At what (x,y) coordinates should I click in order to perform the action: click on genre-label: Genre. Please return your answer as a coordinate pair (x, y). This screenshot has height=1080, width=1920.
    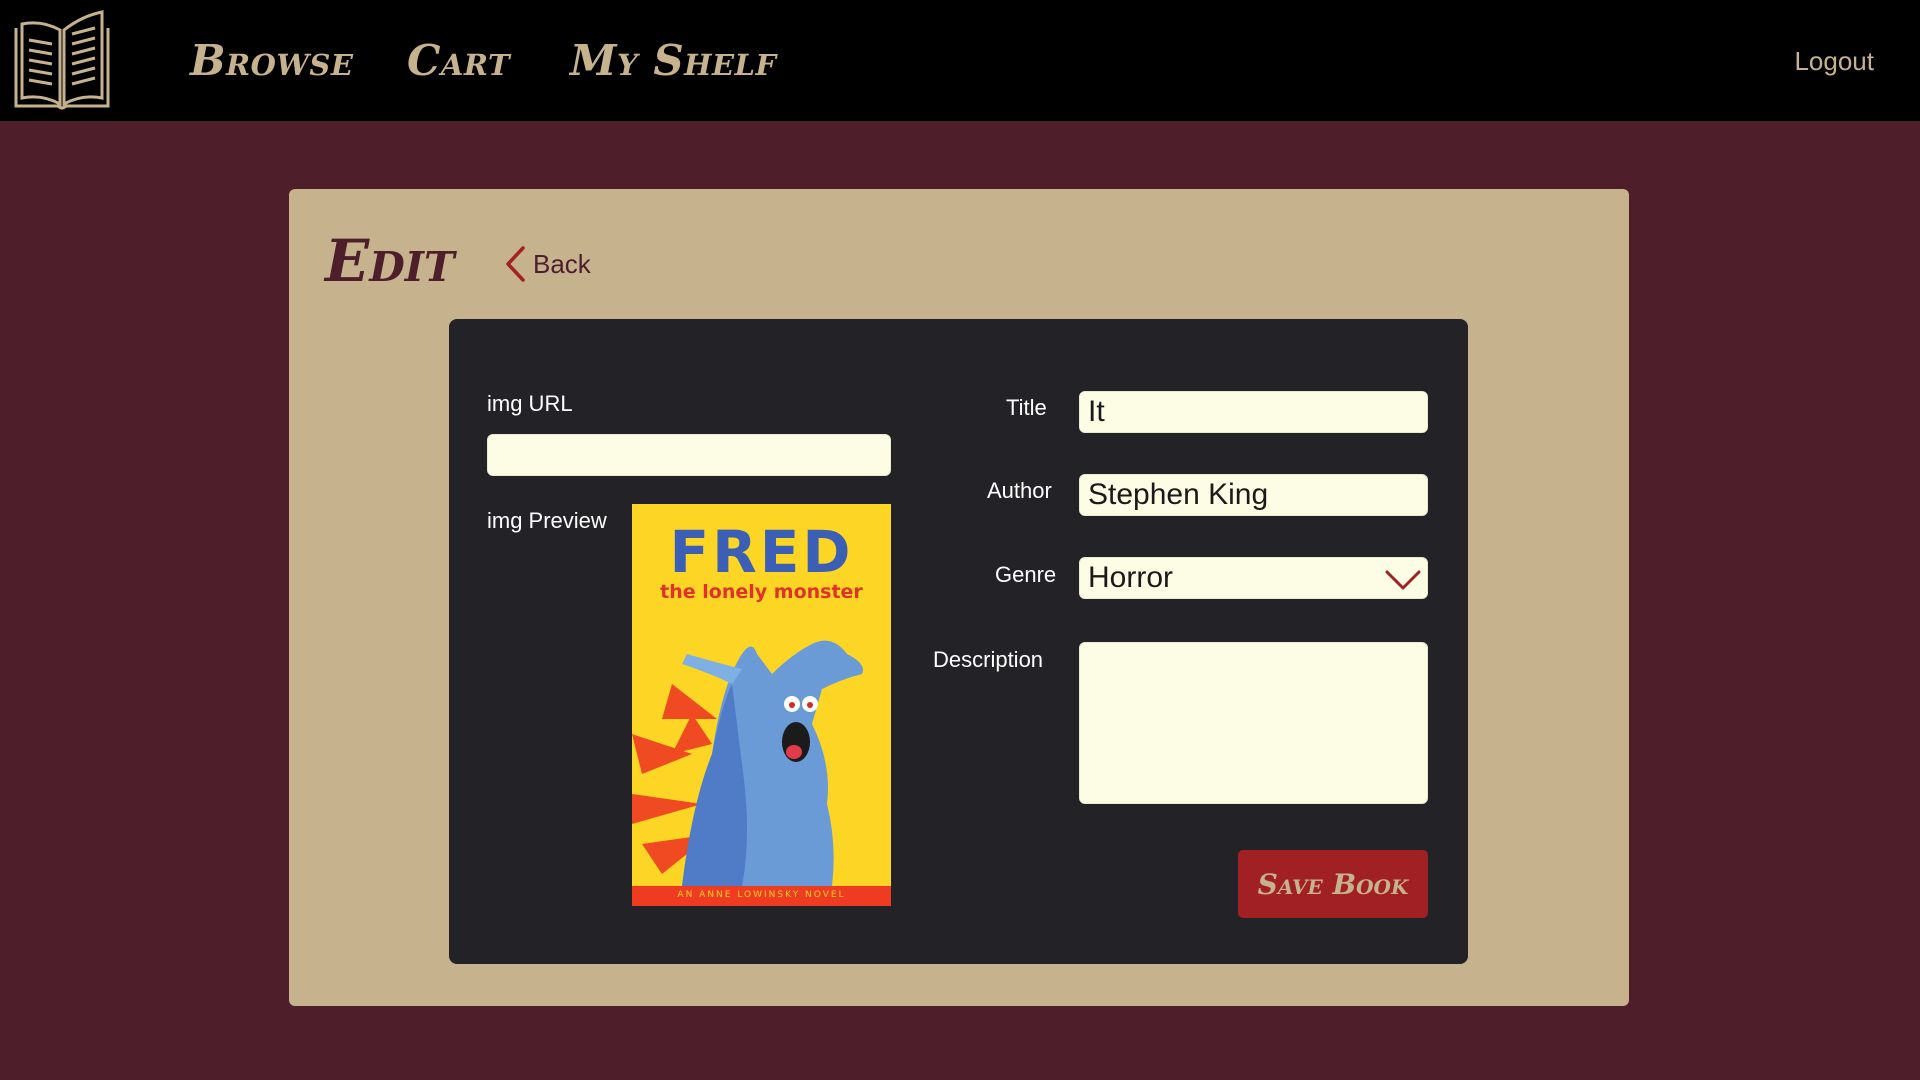
    Looking at the image, I should click on (1026, 574).